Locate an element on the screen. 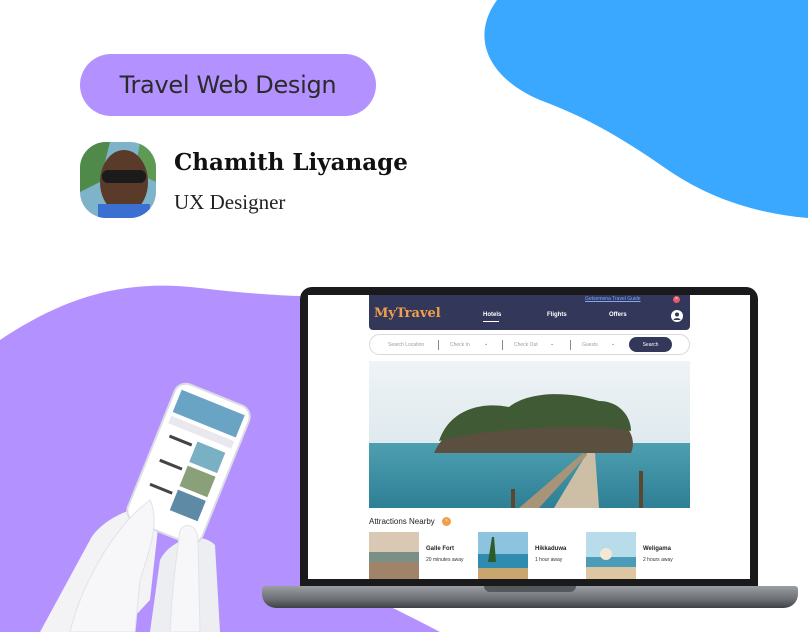  attractions-title: Attractions Nearby is located at coordinates (402, 521).